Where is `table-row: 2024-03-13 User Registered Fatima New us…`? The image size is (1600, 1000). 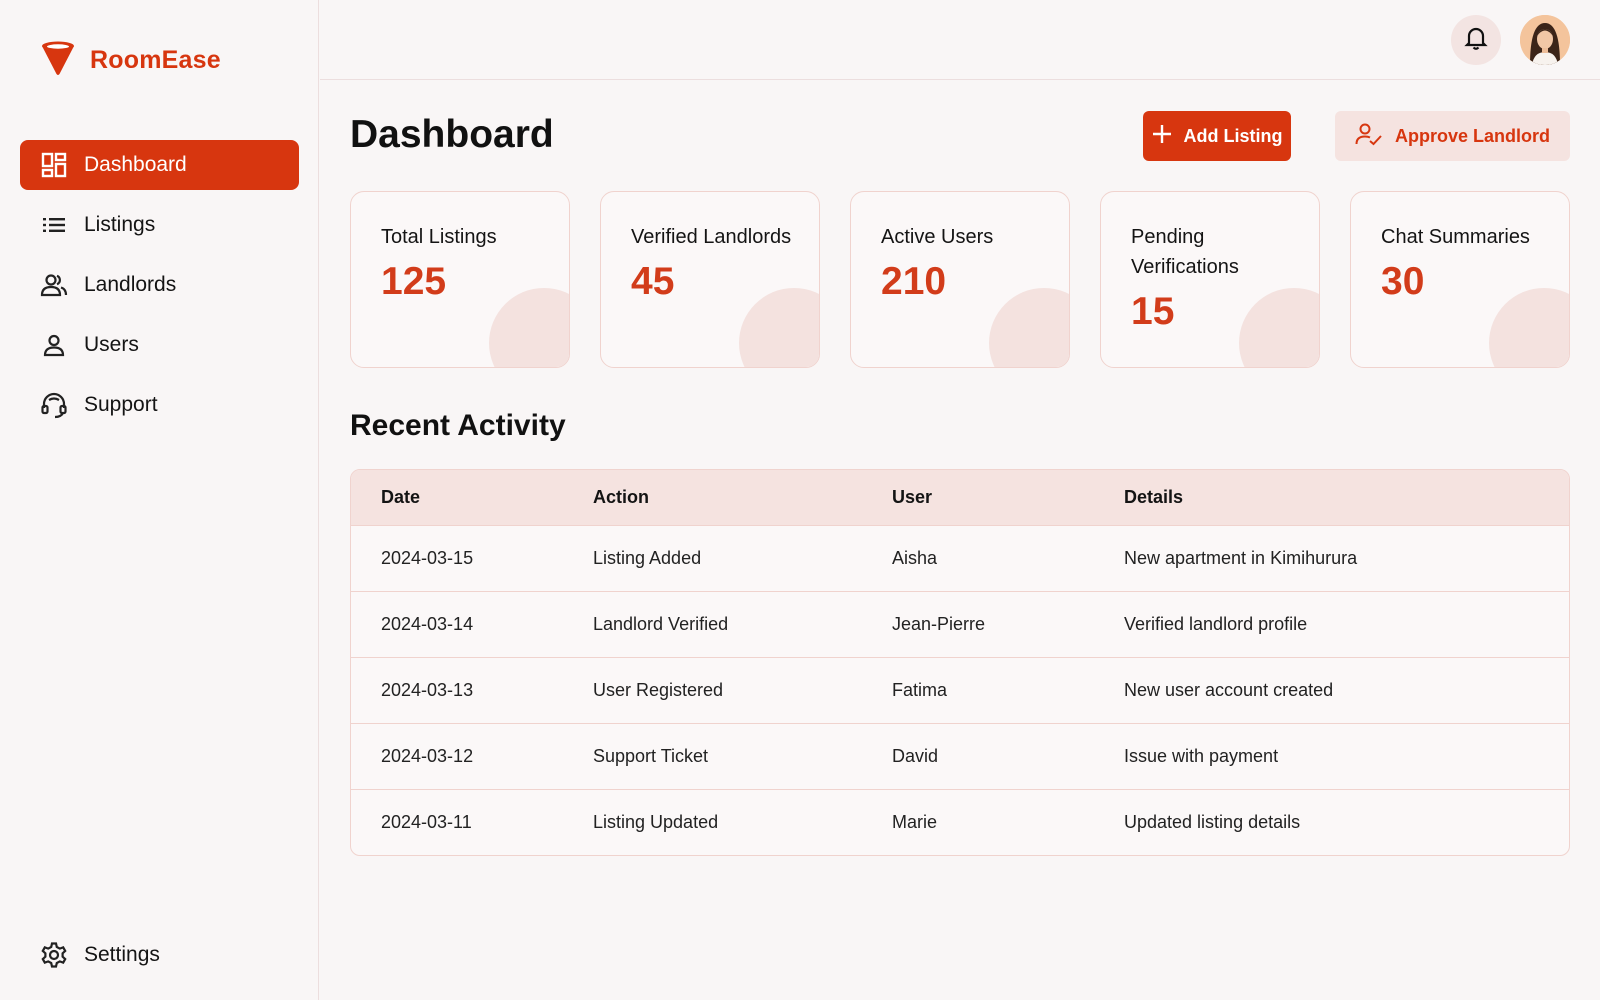
table-row: 2024-03-13 User Registered Fatima New us… is located at coordinates (960, 690).